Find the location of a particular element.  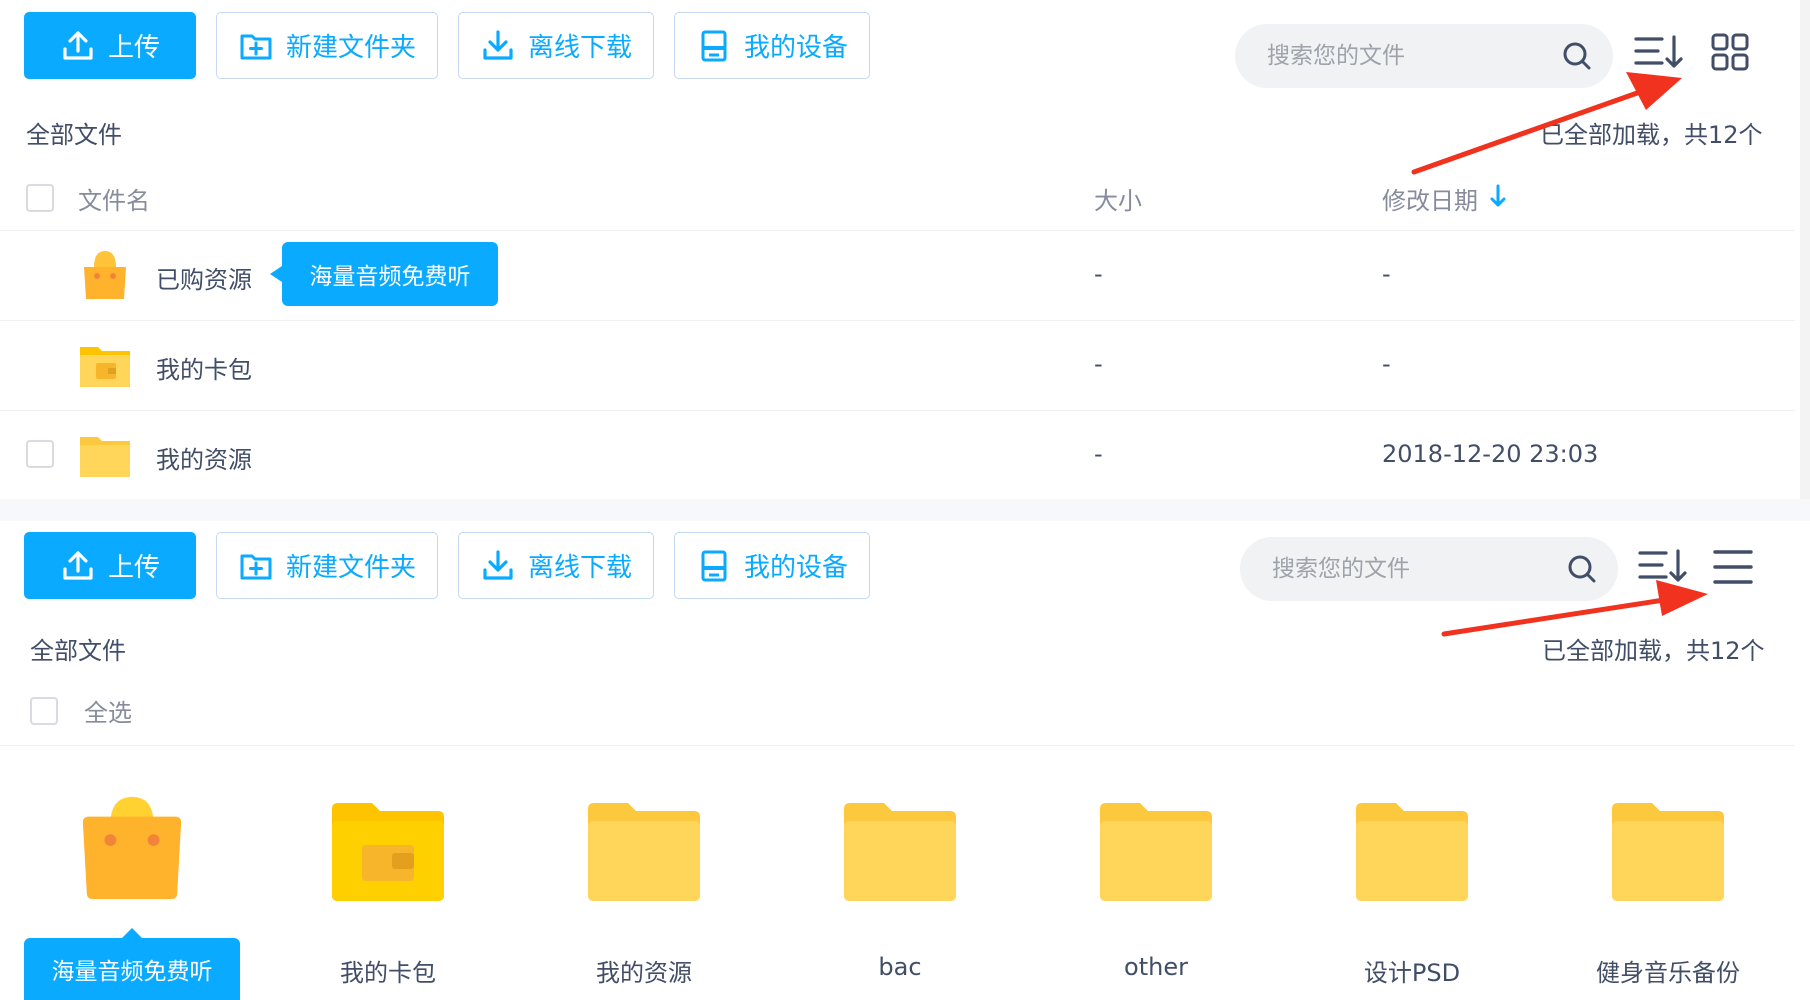

grid-item: 健身音乐备份 is located at coordinates (1664, 895).